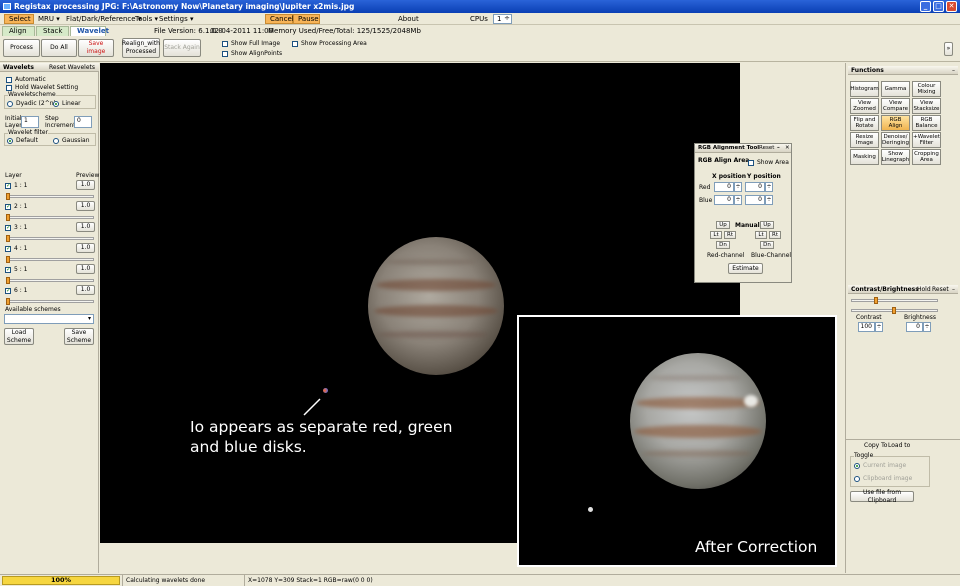 The height and width of the screenshot is (586, 960). I want to click on blue-y-input: 0, so click(755, 200).